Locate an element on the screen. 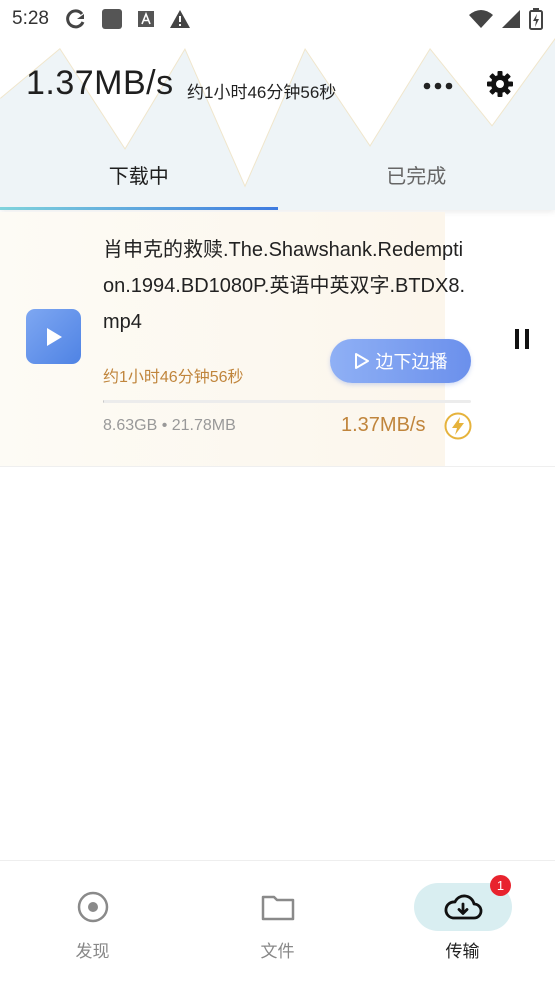  pause-button is located at coordinates (522, 339).